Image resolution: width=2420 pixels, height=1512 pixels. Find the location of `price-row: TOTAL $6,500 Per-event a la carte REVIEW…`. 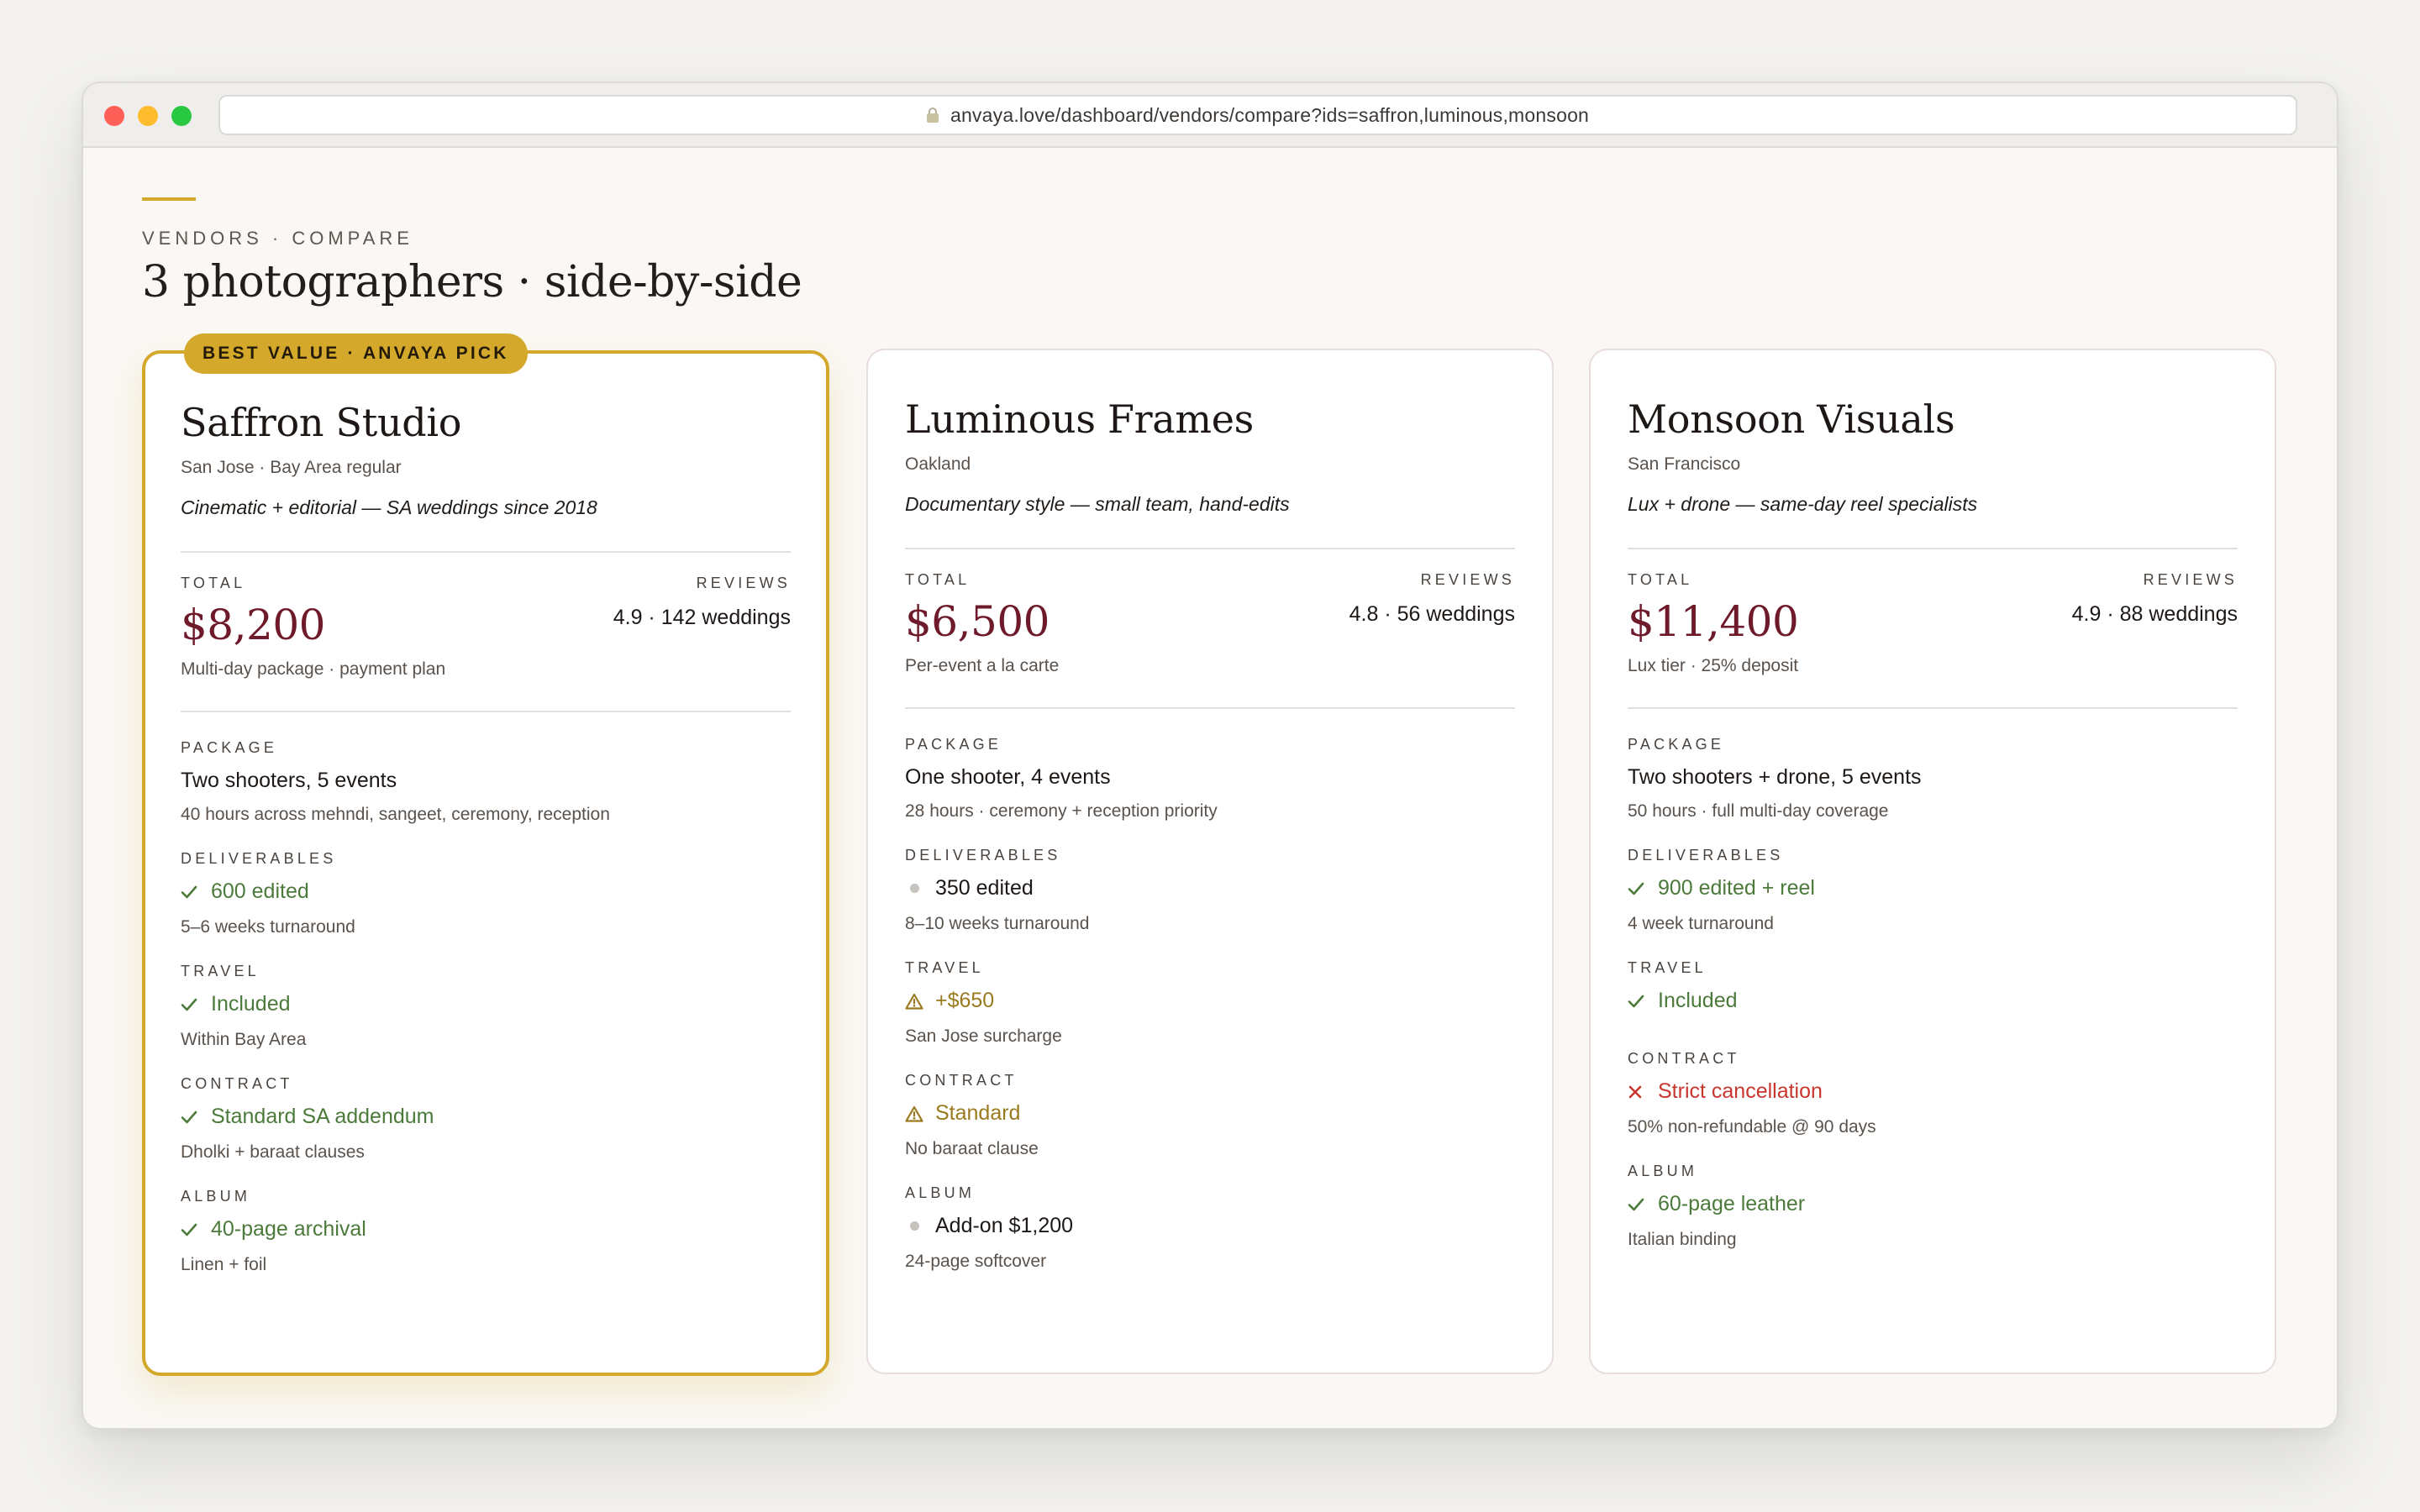

price-row: TOTAL $6,500 Per-event a la carte REVIEW… is located at coordinates (1210, 623).